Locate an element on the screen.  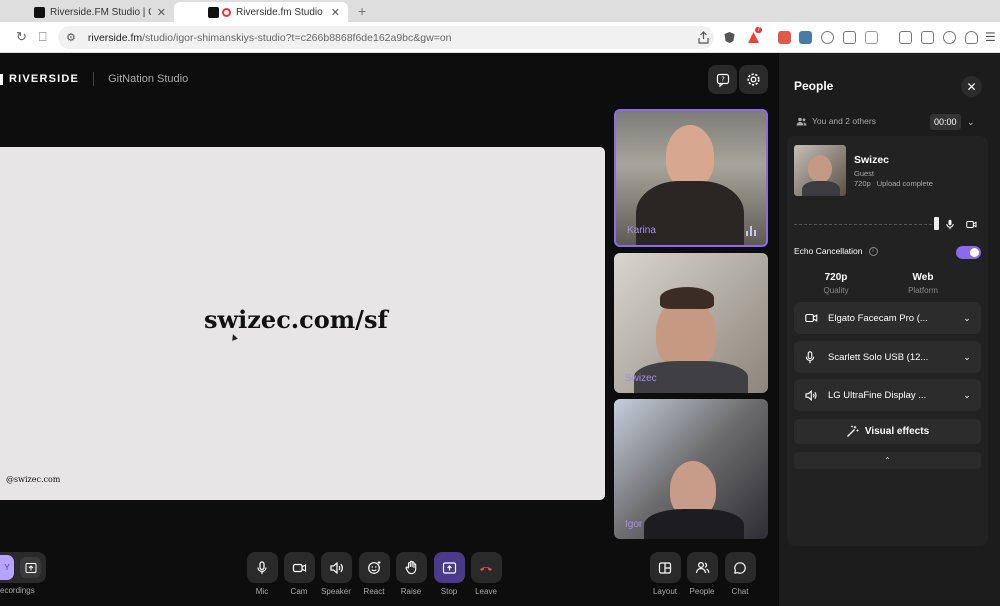
site-settings-icon: ⚙ is located at coordinates (71, 37).